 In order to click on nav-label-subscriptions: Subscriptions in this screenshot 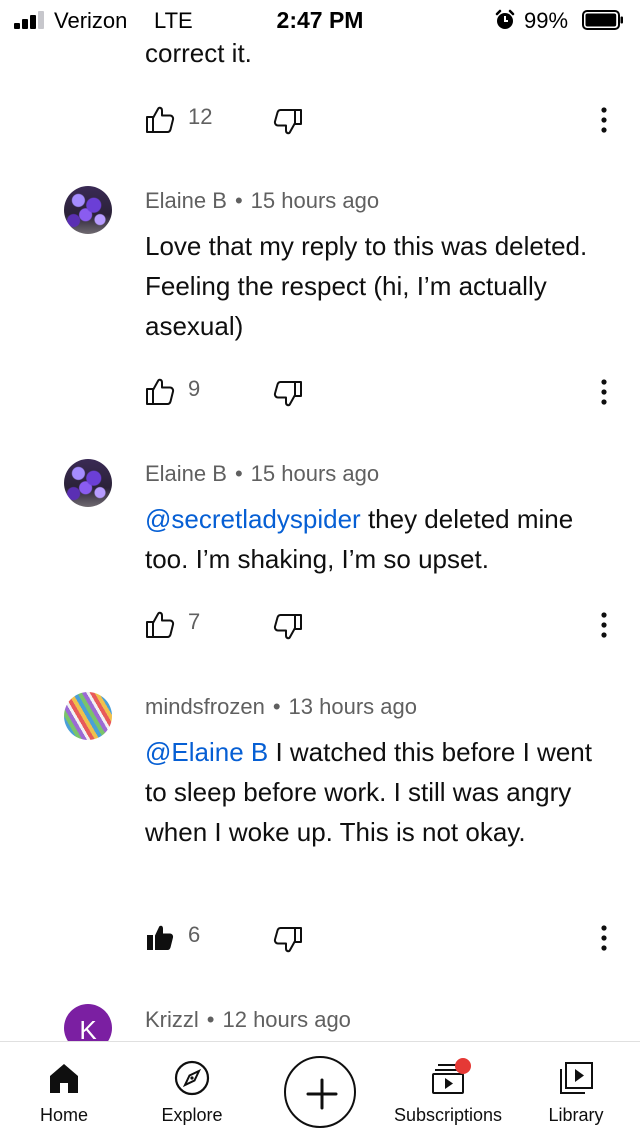, I will do `click(448, 1115)`.